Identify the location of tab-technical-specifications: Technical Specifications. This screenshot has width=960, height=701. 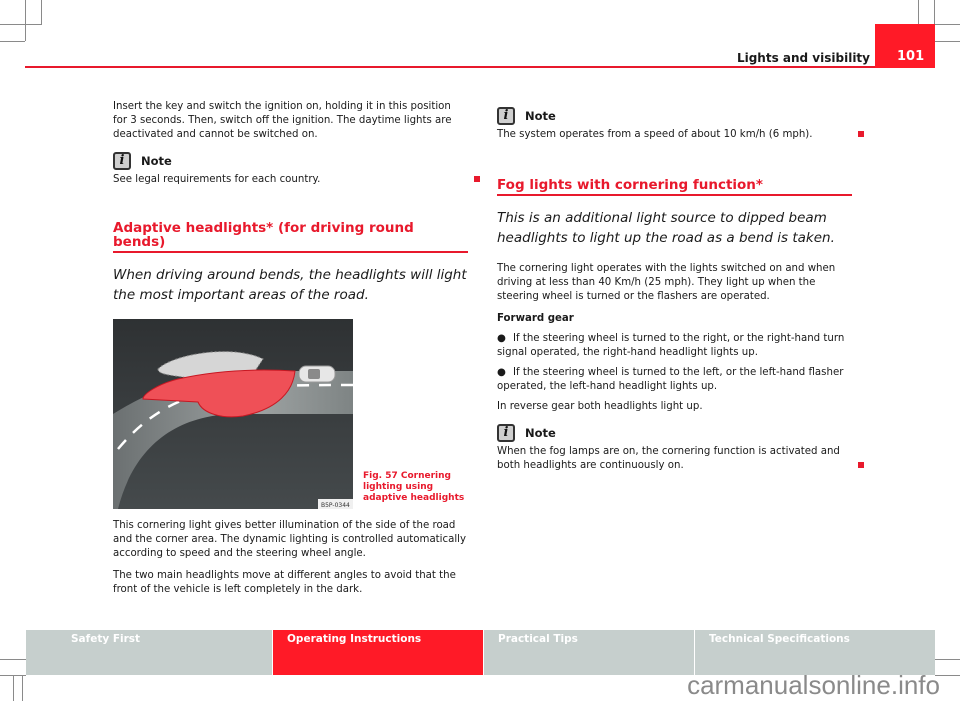
(815, 652).